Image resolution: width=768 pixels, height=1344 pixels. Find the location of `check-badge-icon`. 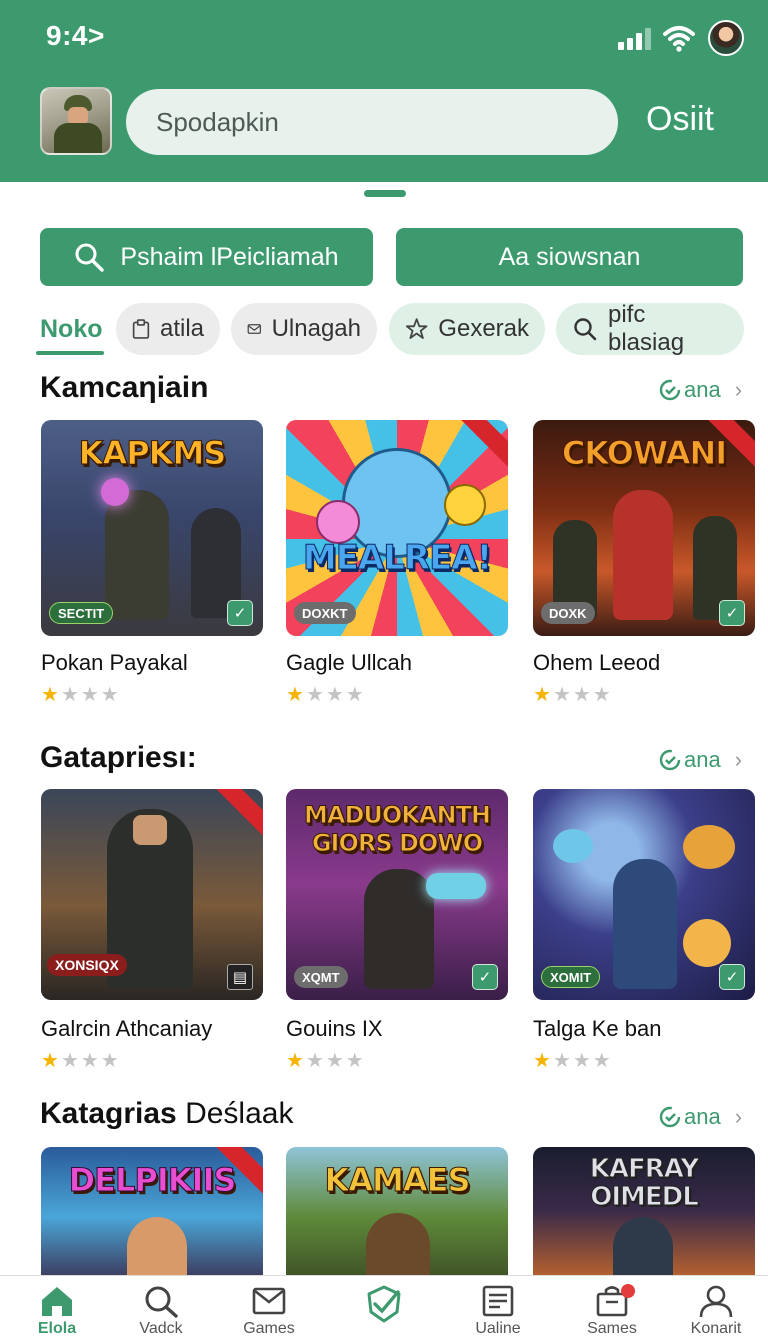

check-badge-icon is located at coordinates (384, 1304).